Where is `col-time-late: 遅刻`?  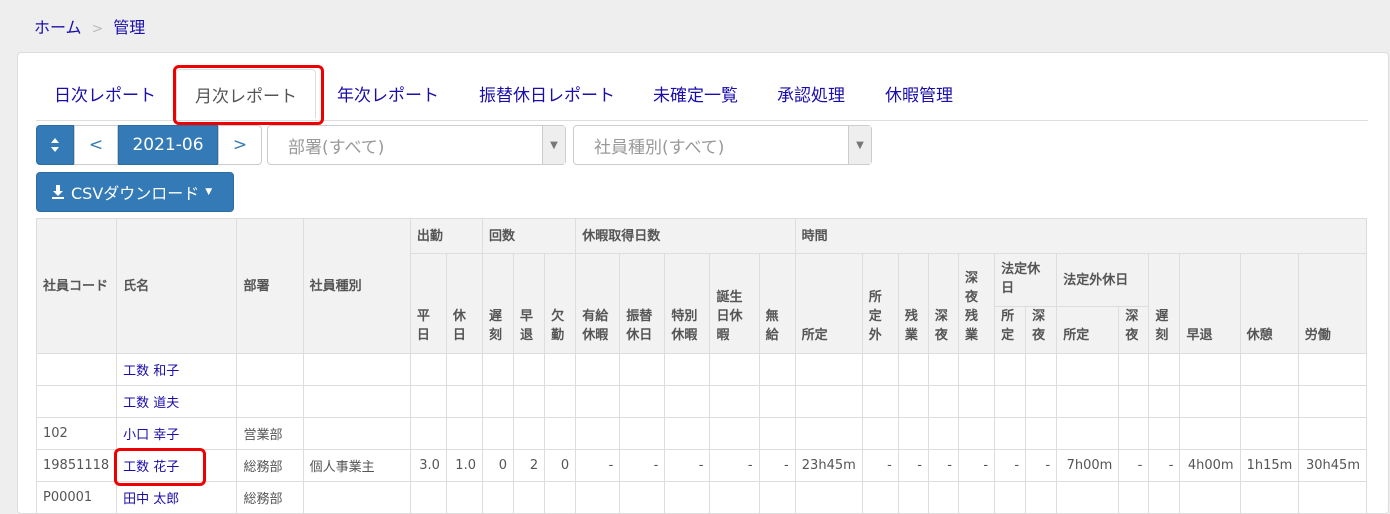
col-time-late: 遅刻 is located at coordinates (1164, 303).